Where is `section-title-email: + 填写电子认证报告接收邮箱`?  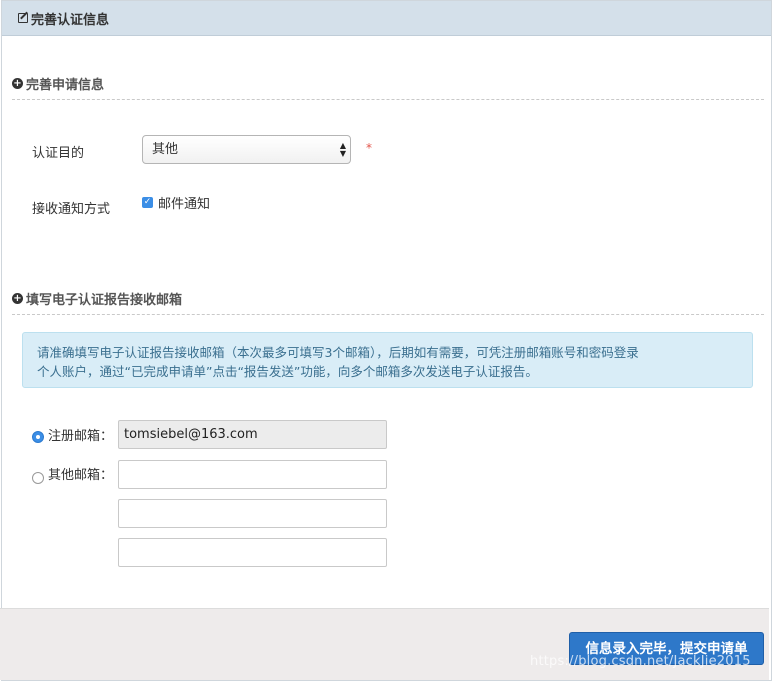 section-title-email: + 填写电子认证报告接收邮箱 is located at coordinates (97, 298).